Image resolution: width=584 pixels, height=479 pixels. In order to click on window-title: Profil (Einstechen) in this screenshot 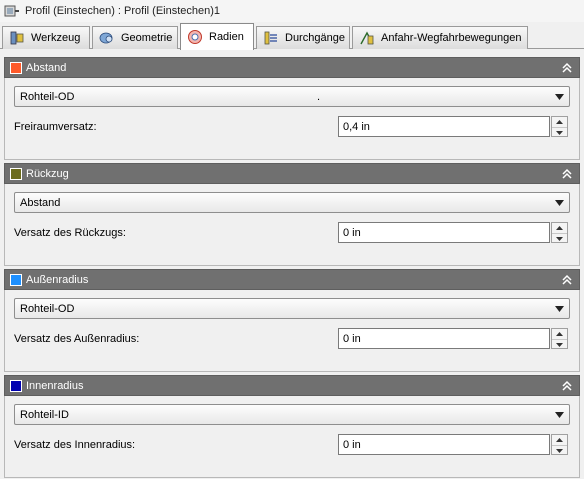, I will do `click(123, 11)`.